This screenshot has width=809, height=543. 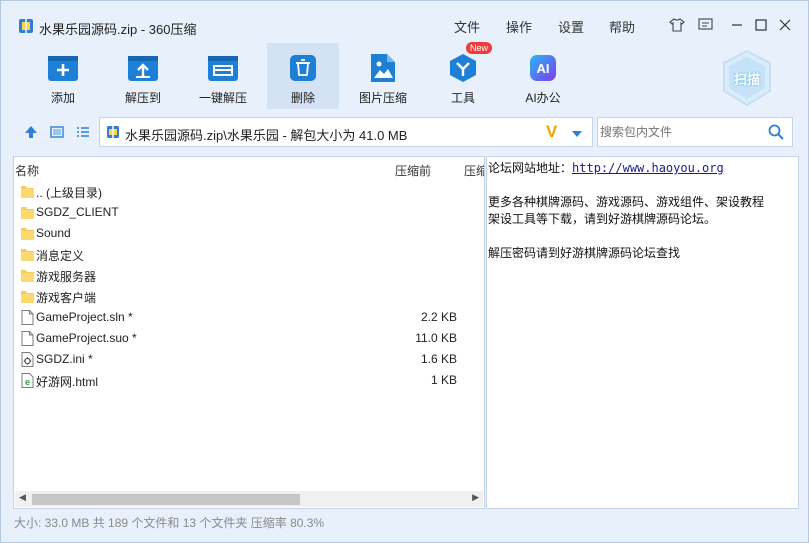 I want to click on file-size: 1.6 KB, so click(x=438, y=359).